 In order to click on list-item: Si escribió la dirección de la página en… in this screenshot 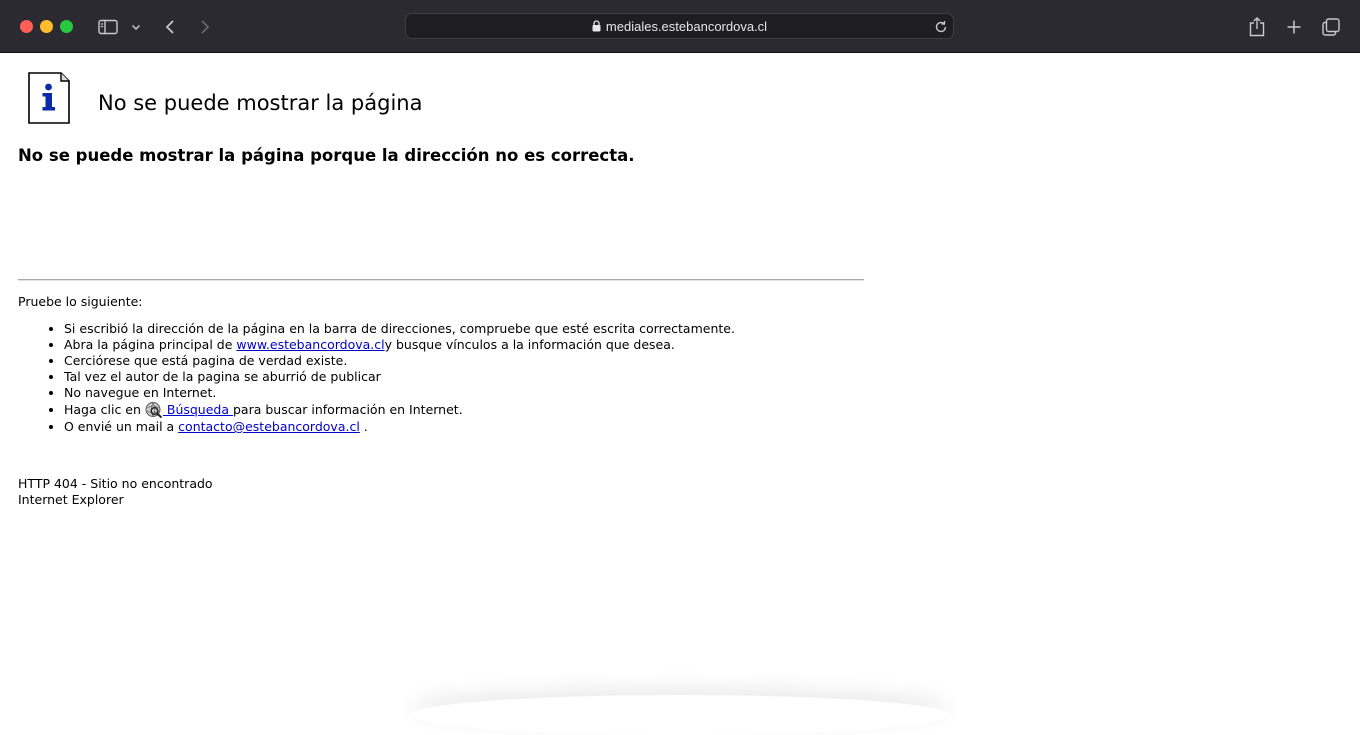, I will do `click(399, 329)`.